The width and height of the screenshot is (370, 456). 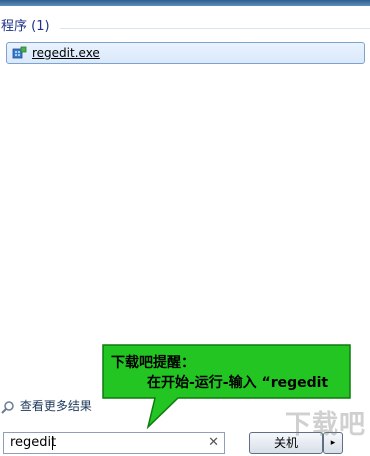 I want to click on callout-body: 在开始-运行-输入 “regedit, so click(x=238, y=383).